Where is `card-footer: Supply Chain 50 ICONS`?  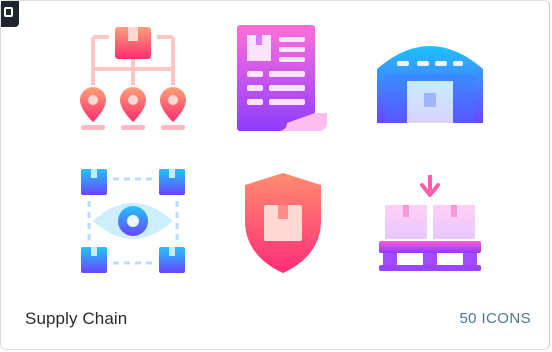 card-footer: Supply Chain 50 ICONS is located at coordinates (275, 325).